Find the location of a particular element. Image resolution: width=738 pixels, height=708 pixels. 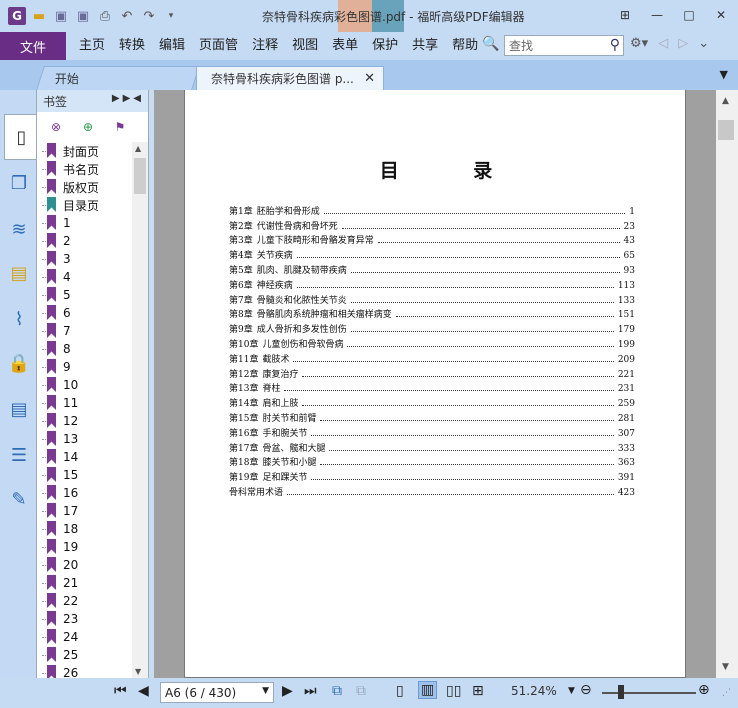

bookmark-item: 24 is located at coordinates (85, 637).